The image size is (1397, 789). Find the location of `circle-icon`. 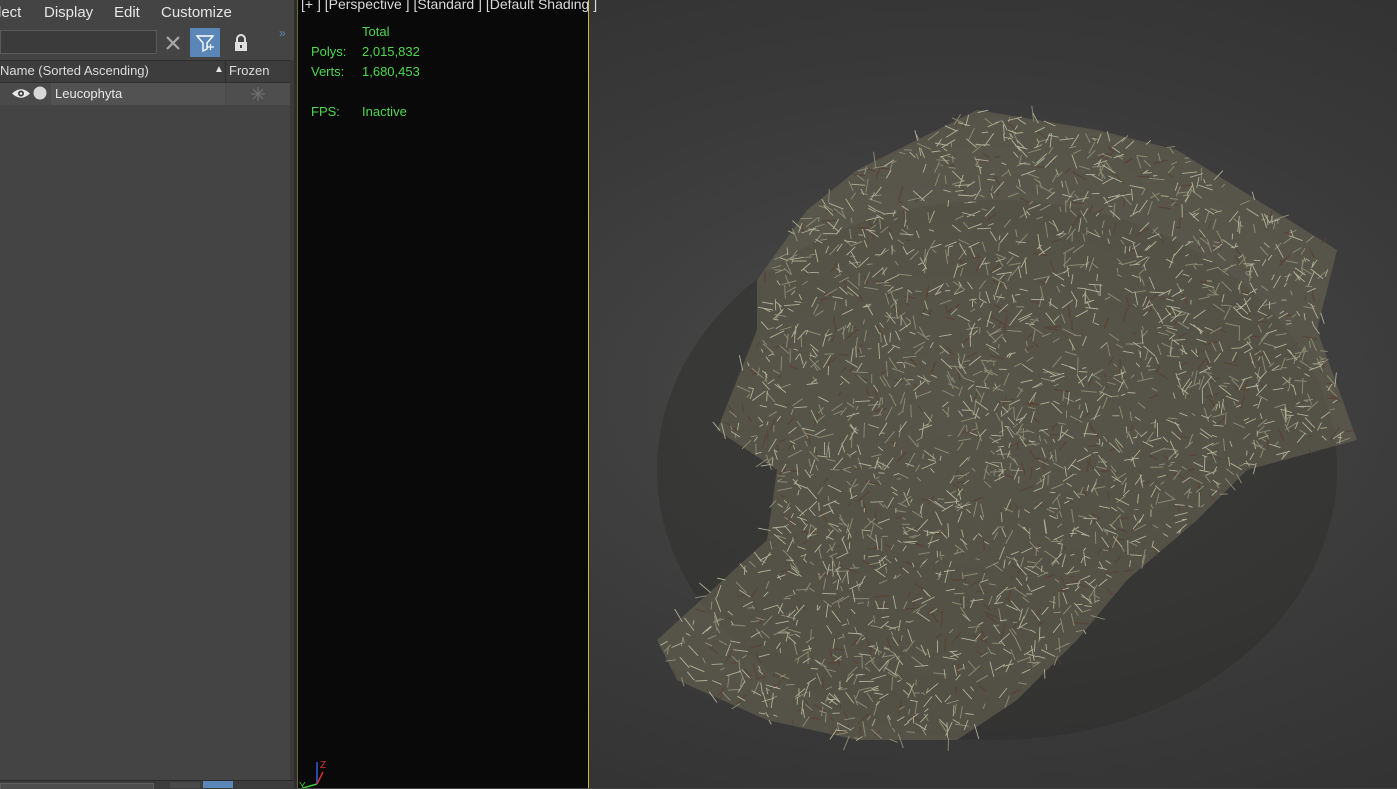

circle-icon is located at coordinates (40, 93).